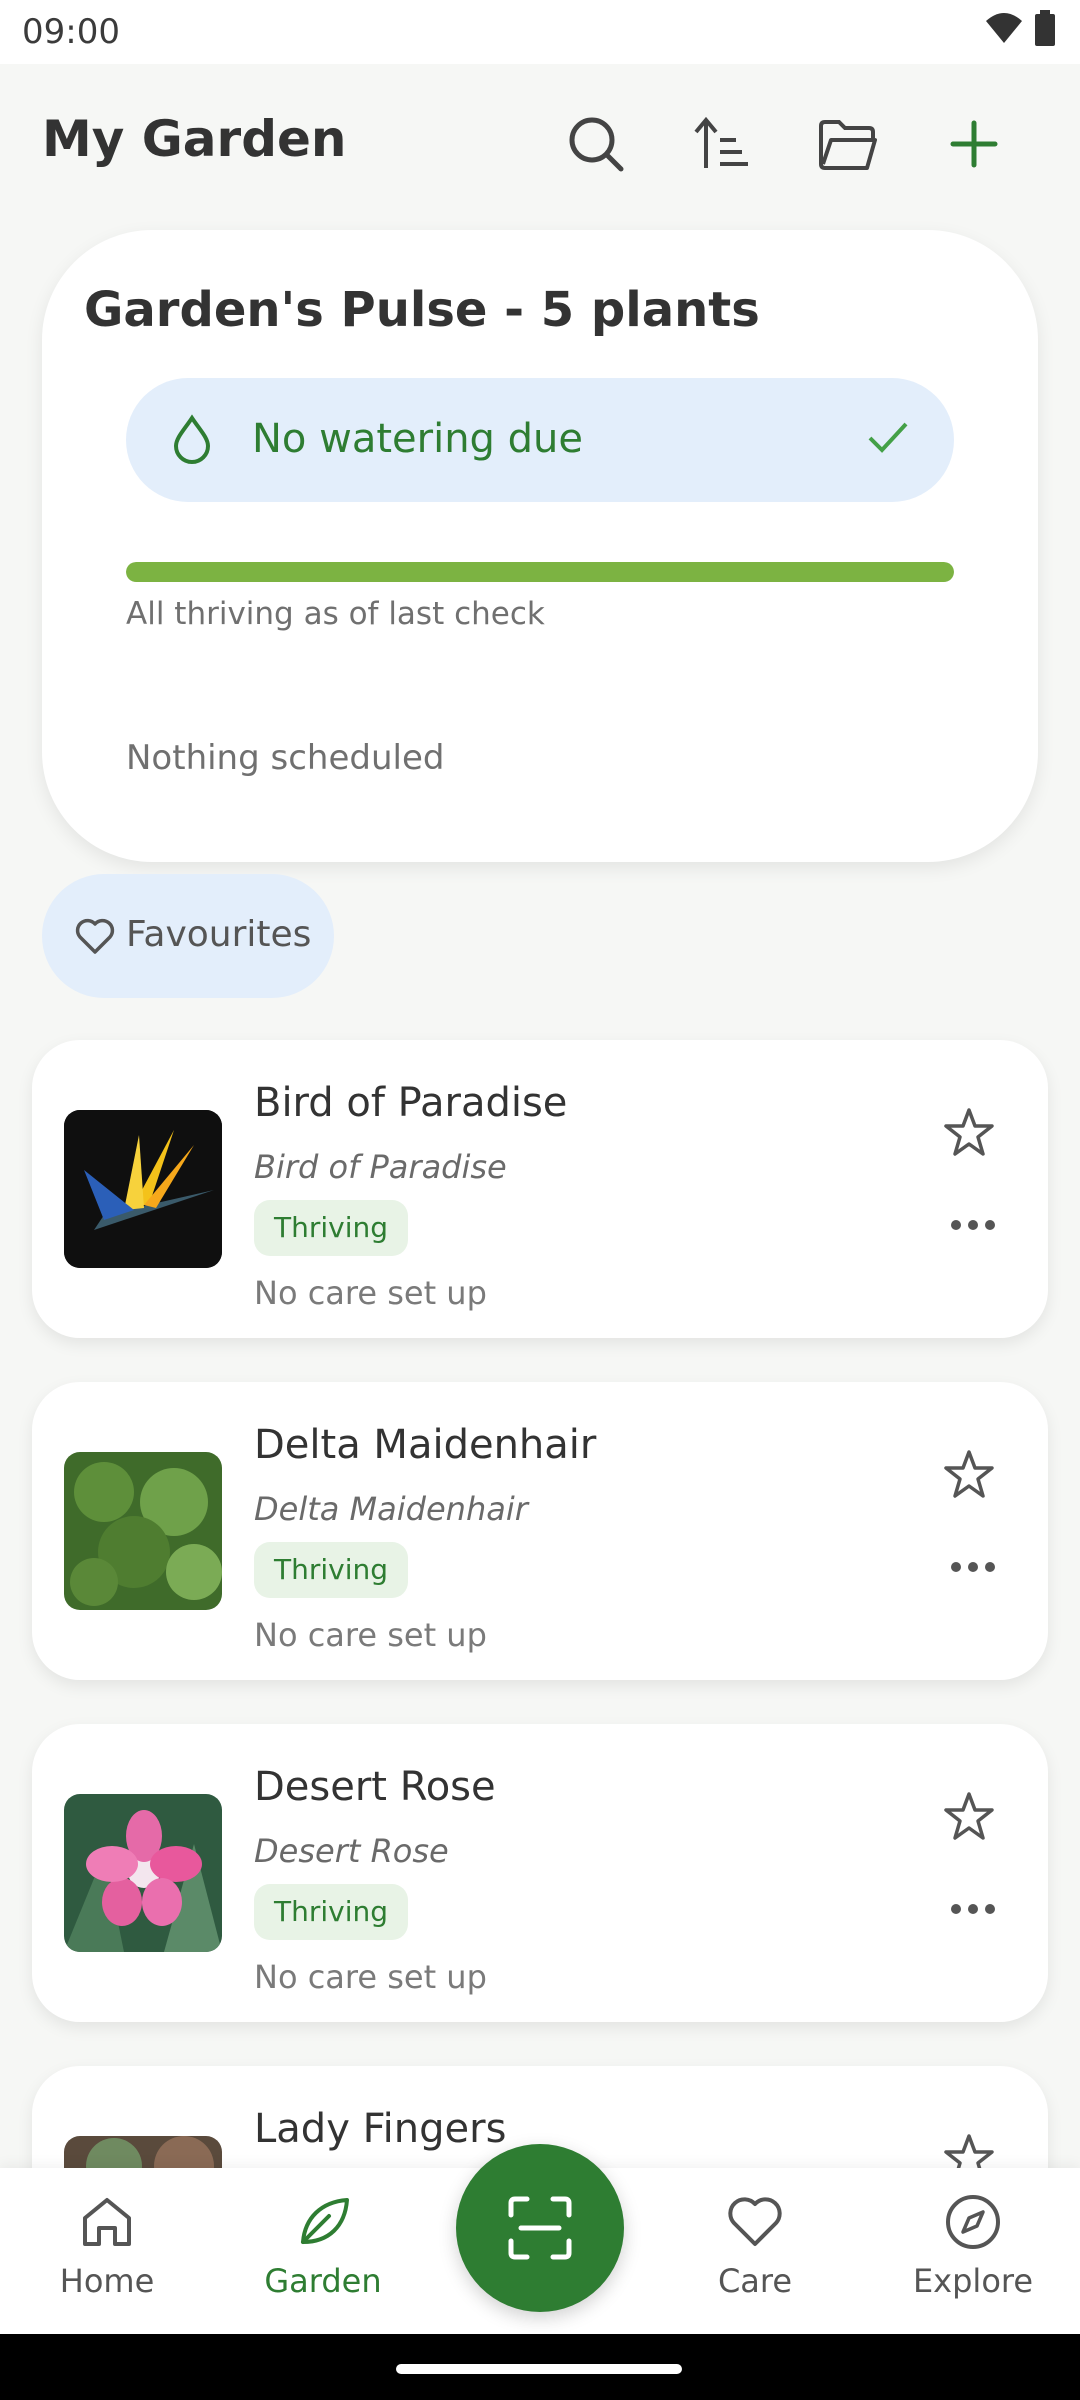 The width and height of the screenshot is (1080, 2400). Describe the element at coordinates (380, 1167) in the screenshot. I see `plant-species: Bird of Paradise` at that location.